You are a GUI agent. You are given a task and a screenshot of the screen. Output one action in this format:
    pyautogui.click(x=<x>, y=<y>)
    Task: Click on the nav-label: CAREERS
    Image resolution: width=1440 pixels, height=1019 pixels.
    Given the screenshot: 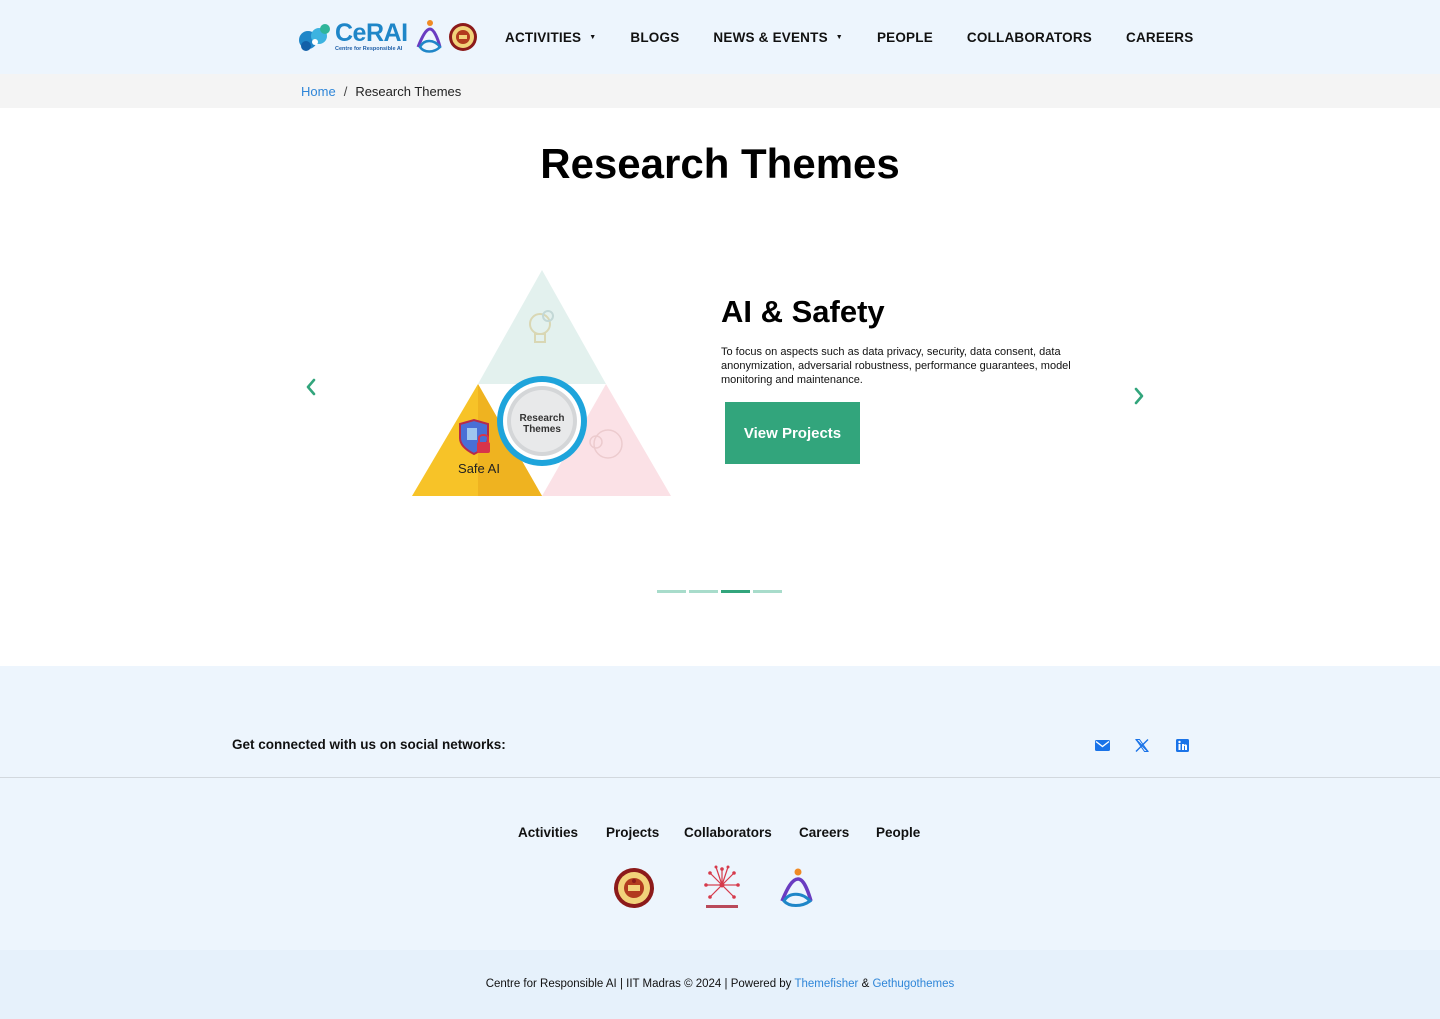 What is the action you would take?
    pyautogui.click(x=1160, y=37)
    